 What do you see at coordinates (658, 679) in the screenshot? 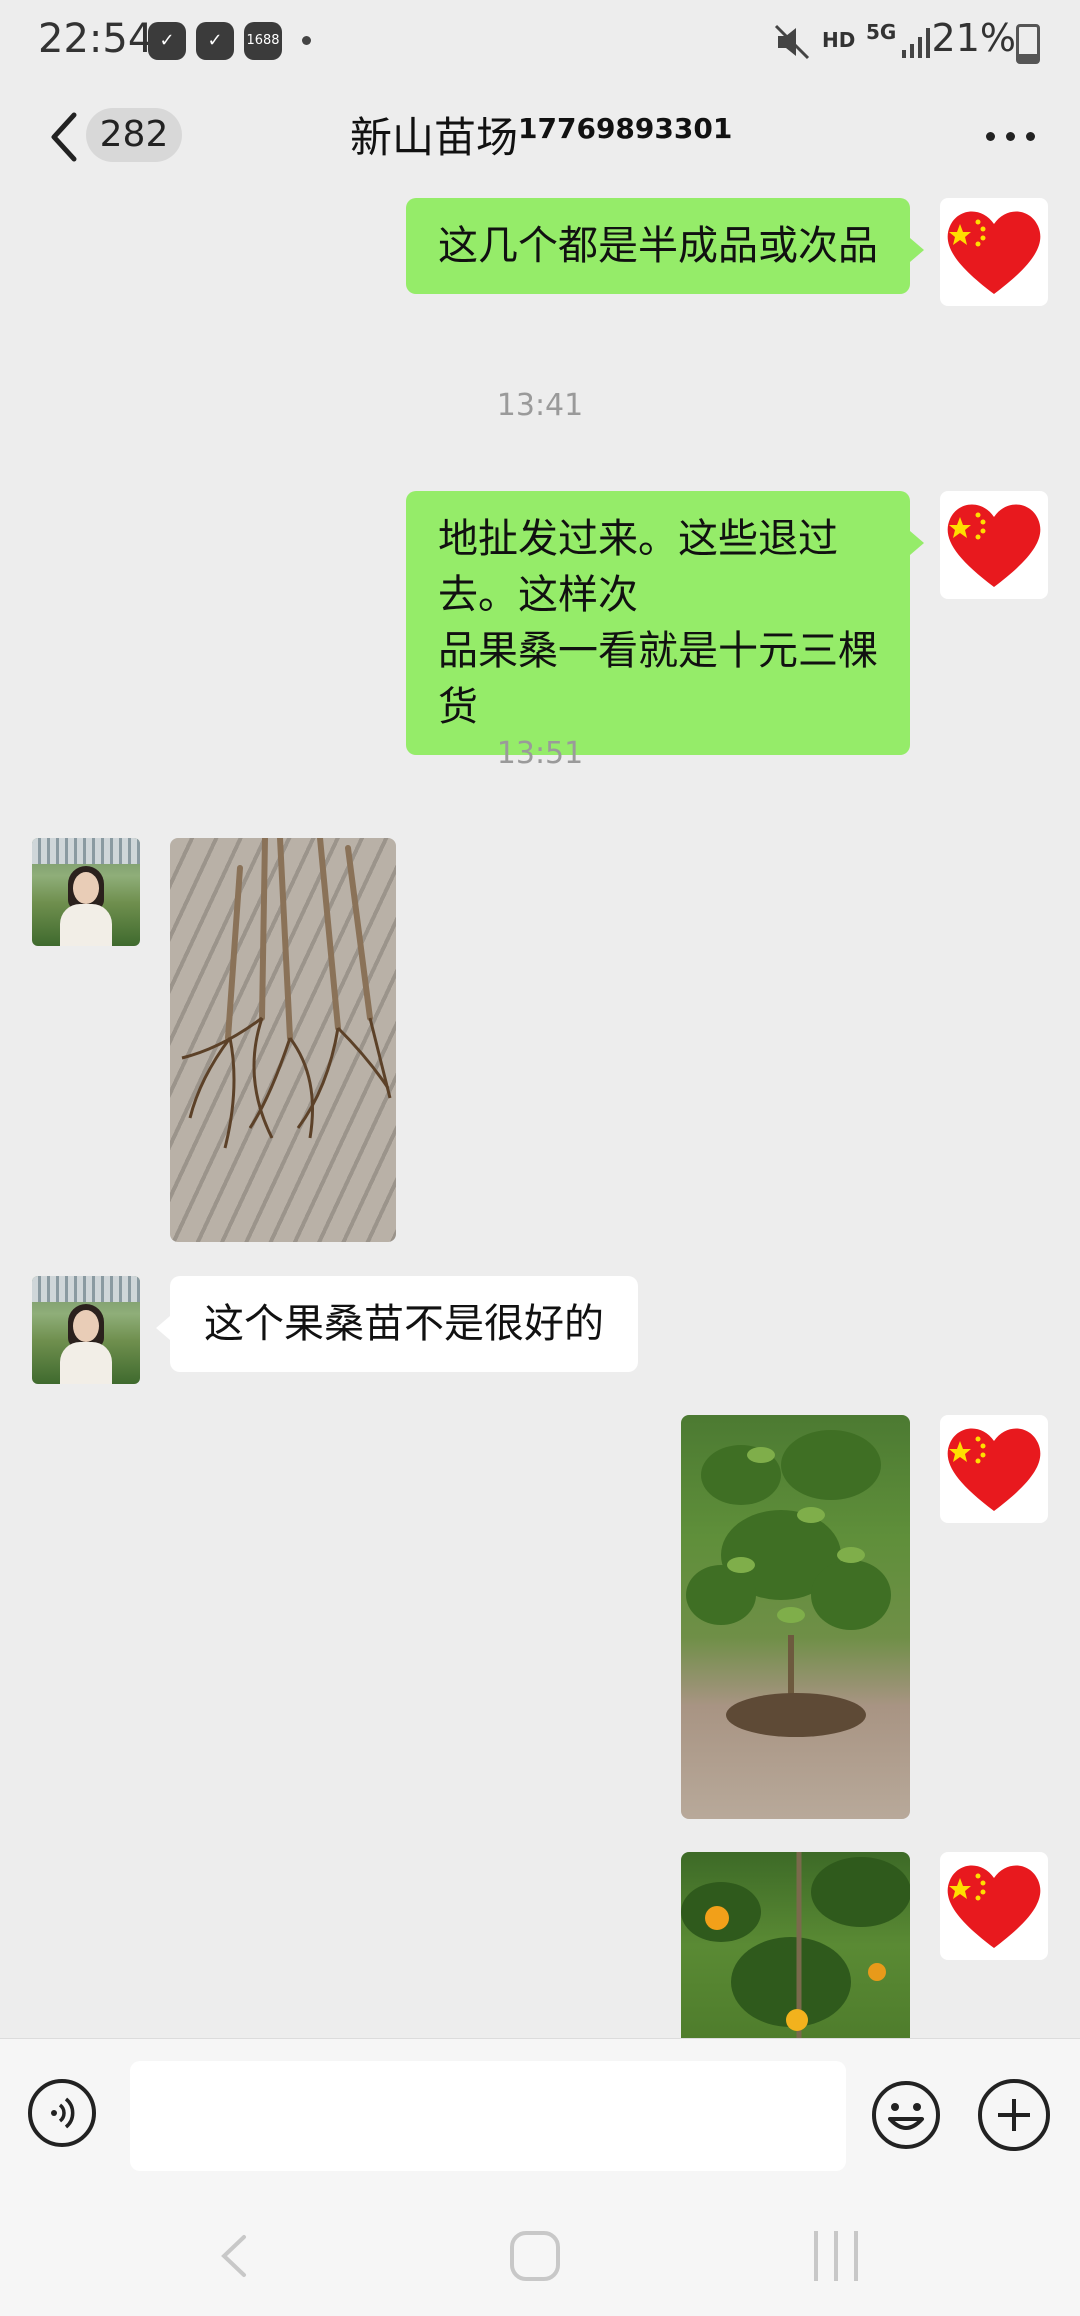
I see `message-line: 品果桑一看就是十元三棵货` at bounding box center [658, 679].